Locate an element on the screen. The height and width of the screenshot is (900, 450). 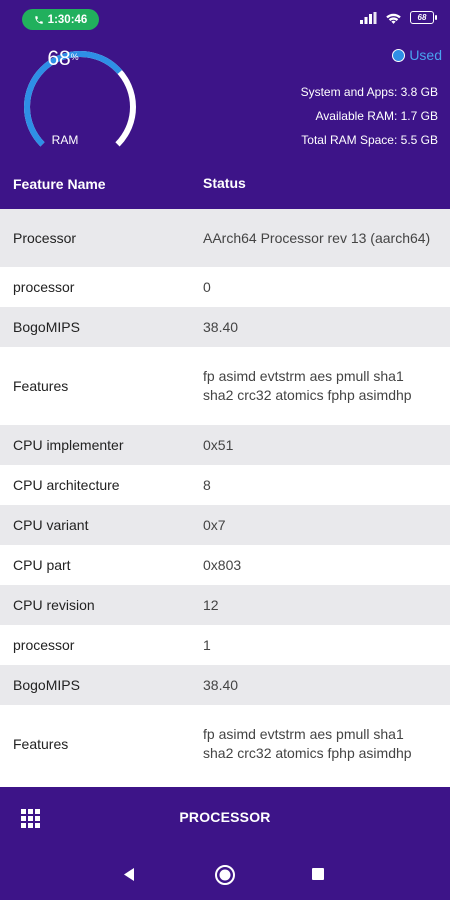
bottom-app-bar: PROCESSOR is located at coordinates (225, 818).